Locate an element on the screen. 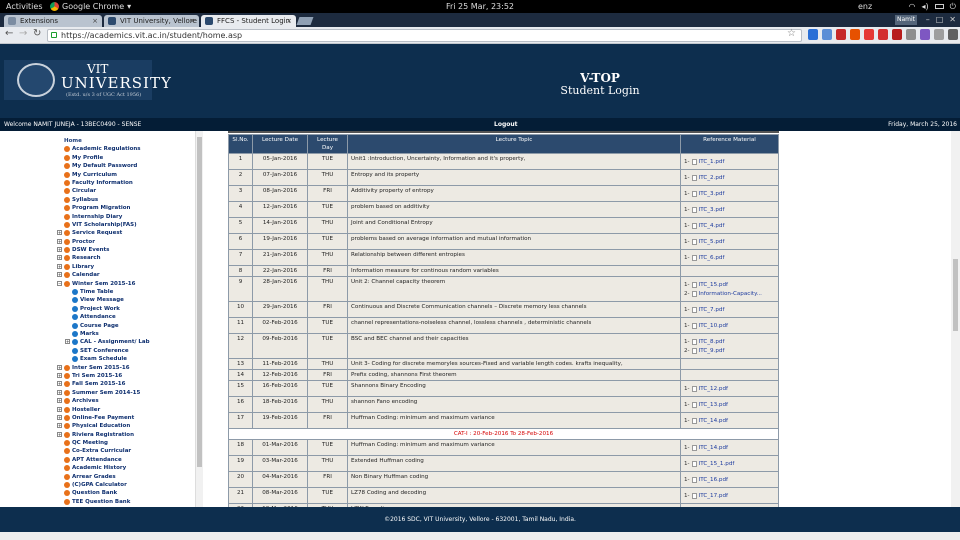 This screenshot has width=960, height=540. tab-1: Extensions × is located at coordinates (53, 21).